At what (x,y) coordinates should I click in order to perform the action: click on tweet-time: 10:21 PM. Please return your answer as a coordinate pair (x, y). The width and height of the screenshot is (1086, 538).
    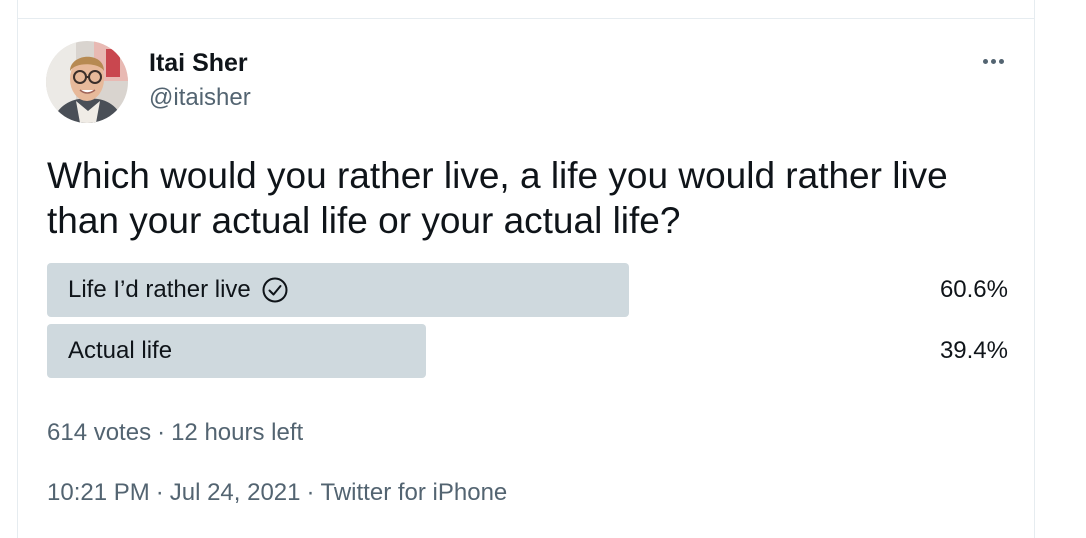
    Looking at the image, I should click on (98, 492).